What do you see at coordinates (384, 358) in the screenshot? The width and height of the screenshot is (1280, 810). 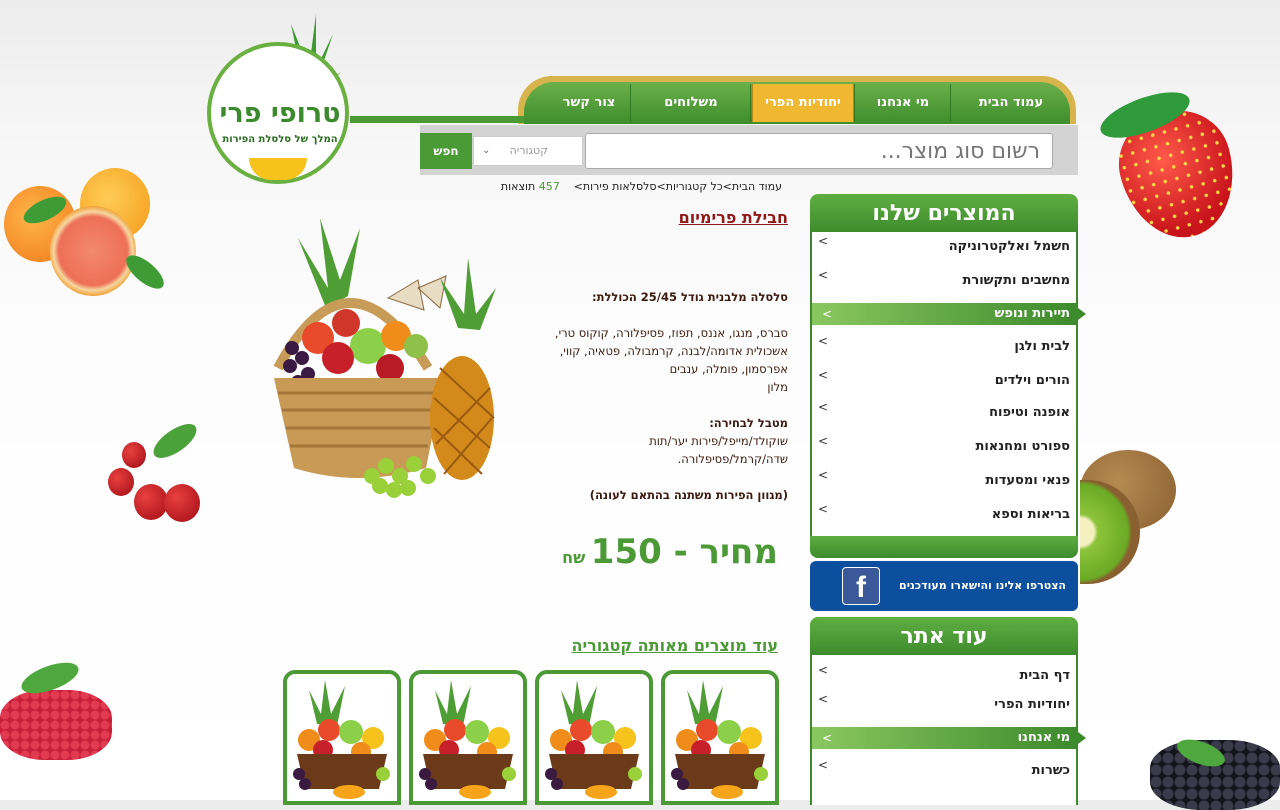 I see `product-image` at bounding box center [384, 358].